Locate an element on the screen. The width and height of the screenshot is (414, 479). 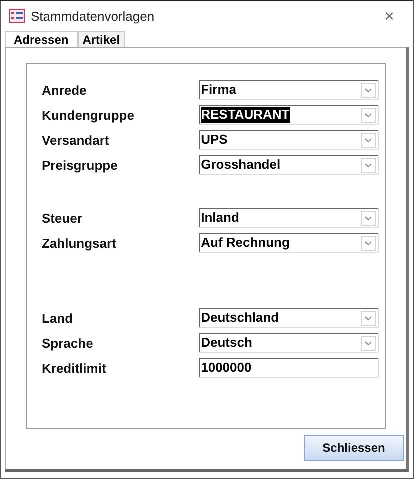
field-label: Kreditlimit is located at coordinates (75, 368).